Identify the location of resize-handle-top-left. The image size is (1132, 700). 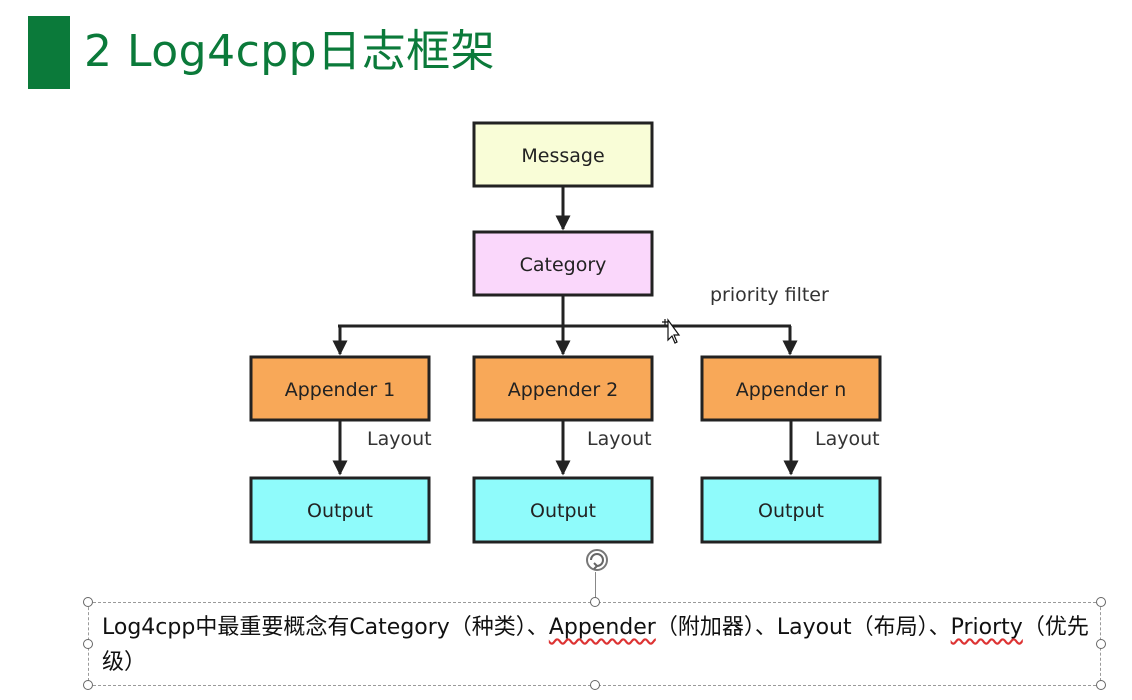
(88, 602).